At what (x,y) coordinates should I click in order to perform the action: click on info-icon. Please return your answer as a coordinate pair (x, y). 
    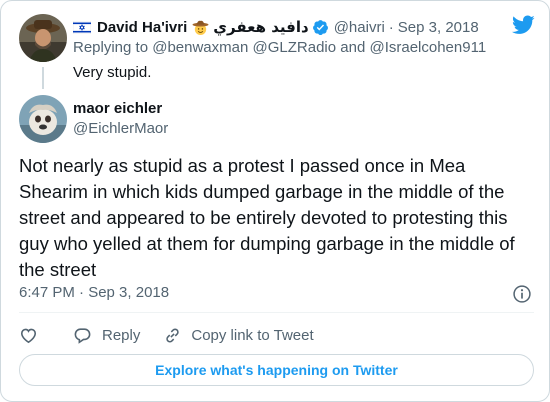
    Looking at the image, I should click on (522, 294).